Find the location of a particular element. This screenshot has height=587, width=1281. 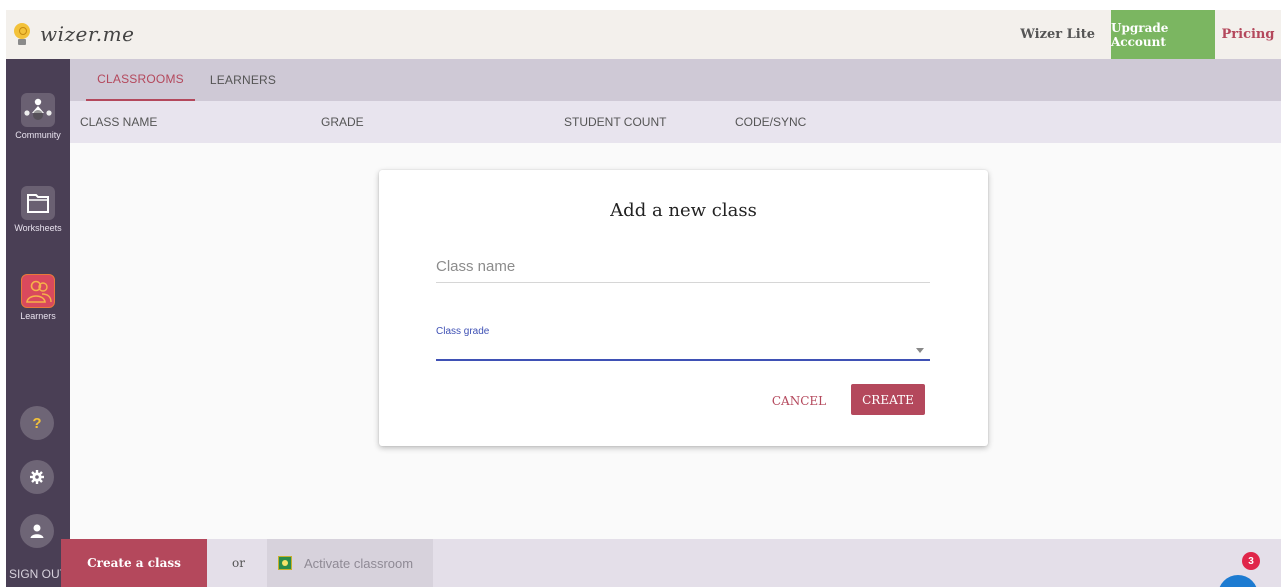

sidebar-item-learners: Learners is located at coordinates (38, 297).